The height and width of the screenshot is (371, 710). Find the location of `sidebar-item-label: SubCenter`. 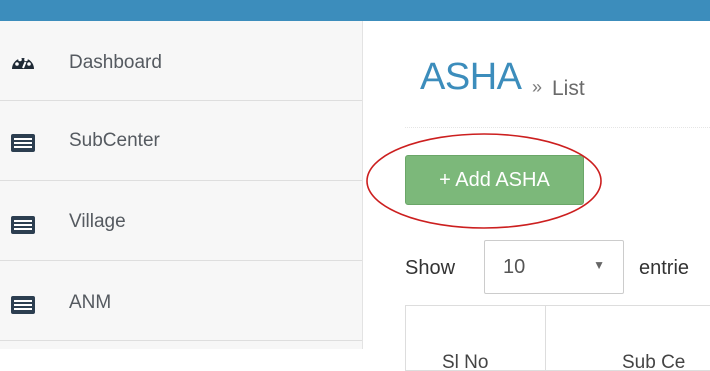

sidebar-item-label: SubCenter is located at coordinates (114, 140).